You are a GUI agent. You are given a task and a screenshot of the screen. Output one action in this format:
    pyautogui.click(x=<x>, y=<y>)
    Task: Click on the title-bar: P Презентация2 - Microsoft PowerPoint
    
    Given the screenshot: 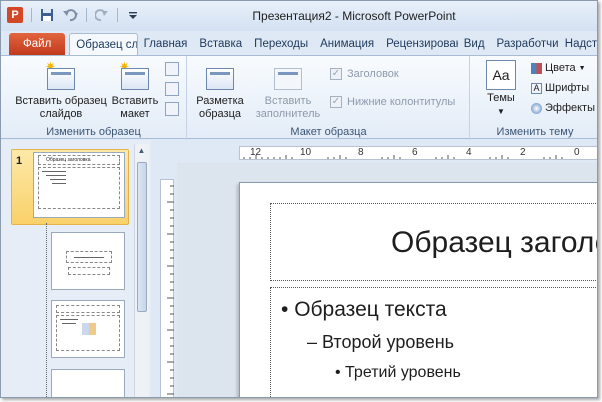 What is the action you would take?
    pyautogui.click(x=299, y=16)
    